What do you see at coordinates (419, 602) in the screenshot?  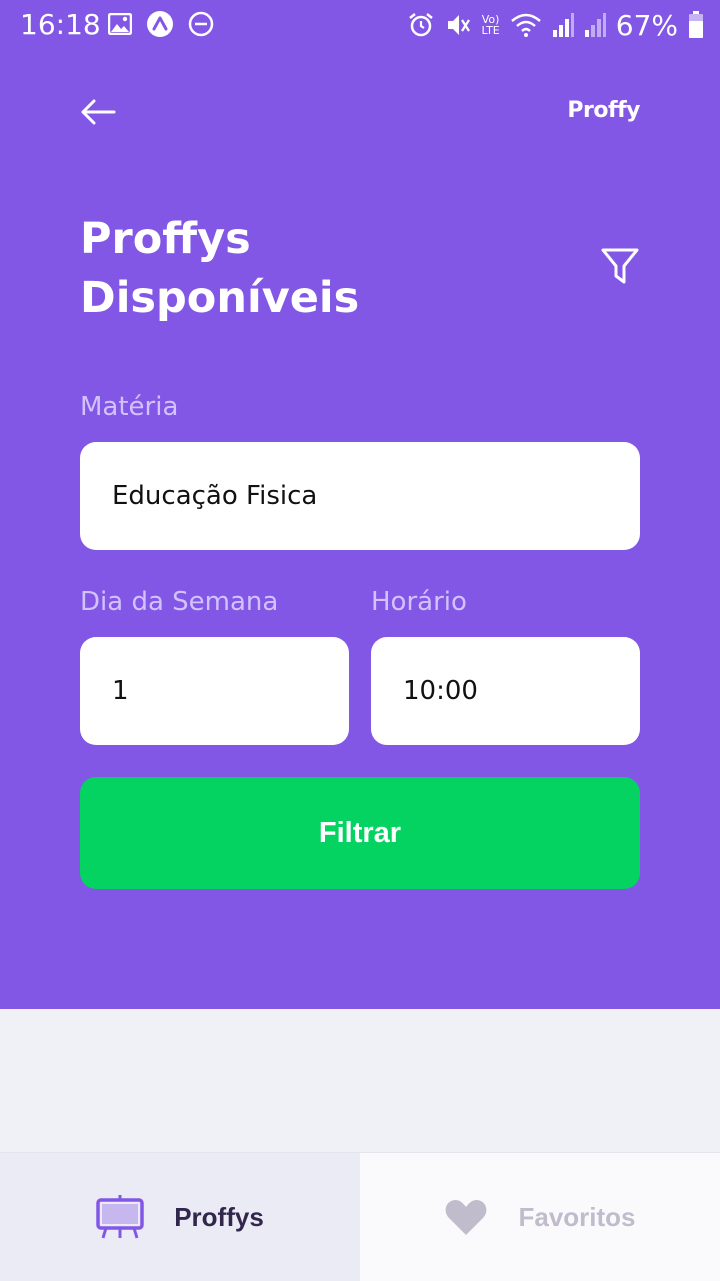 I see `time-label: Horário` at bounding box center [419, 602].